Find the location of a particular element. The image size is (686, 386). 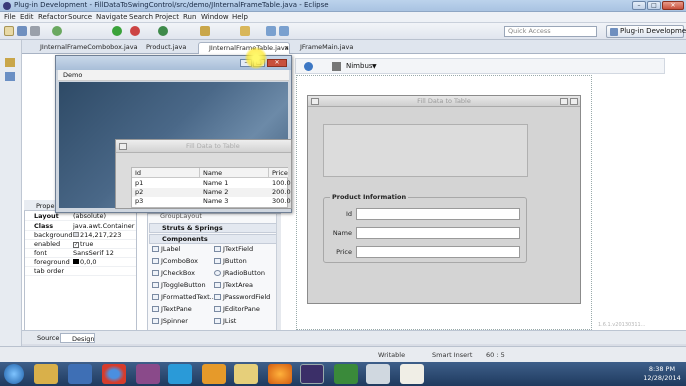

debug-icon is located at coordinates (57, 31).